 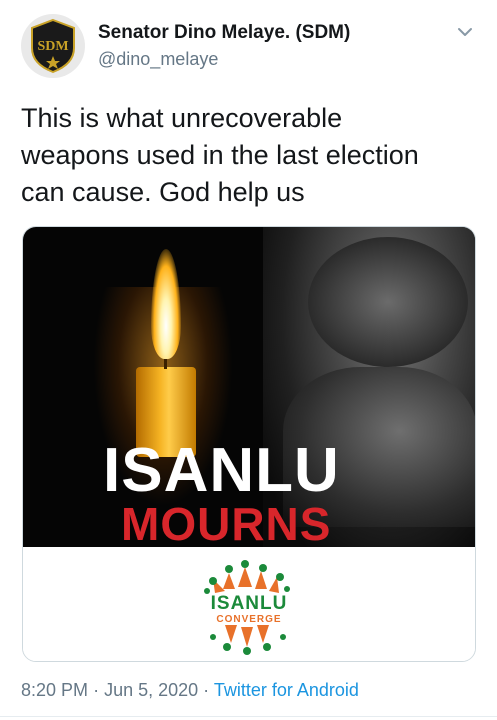 I want to click on avatar-text: SDM, so click(x=52, y=46).